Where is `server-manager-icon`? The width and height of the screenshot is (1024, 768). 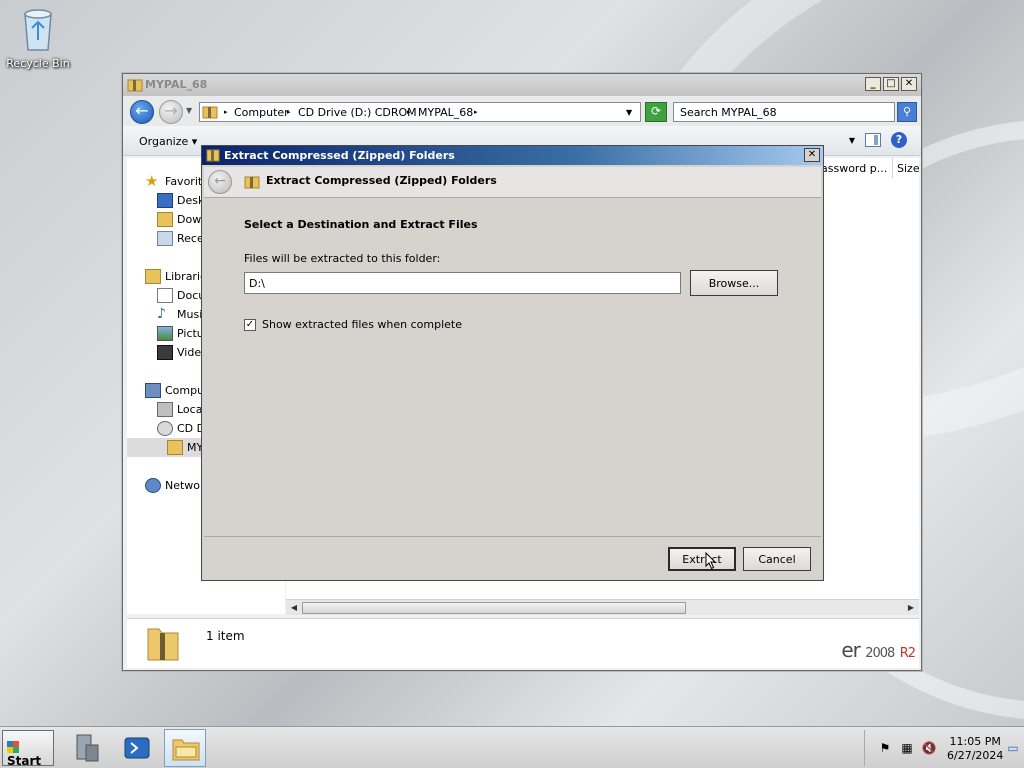 server-manager-icon is located at coordinates (87, 748).